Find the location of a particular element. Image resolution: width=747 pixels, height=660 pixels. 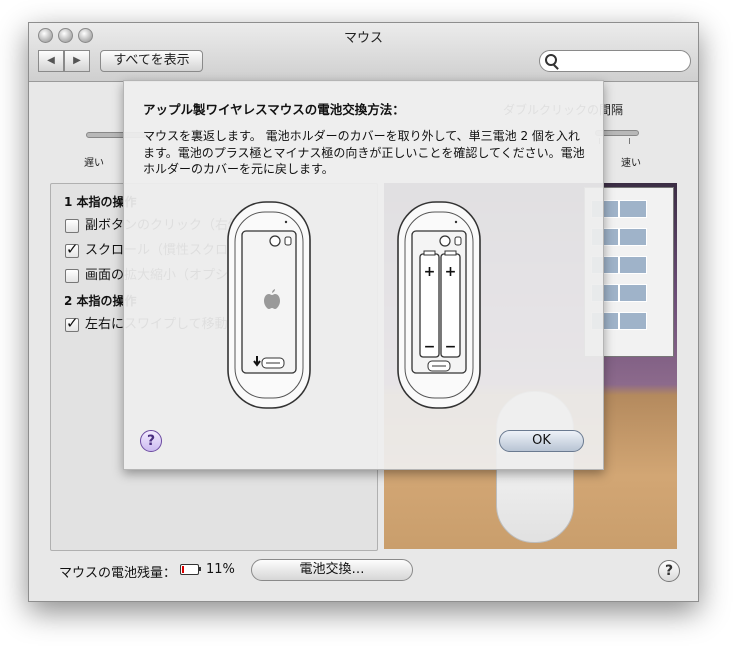

ok-button: OK is located at coordinates (541, 441).